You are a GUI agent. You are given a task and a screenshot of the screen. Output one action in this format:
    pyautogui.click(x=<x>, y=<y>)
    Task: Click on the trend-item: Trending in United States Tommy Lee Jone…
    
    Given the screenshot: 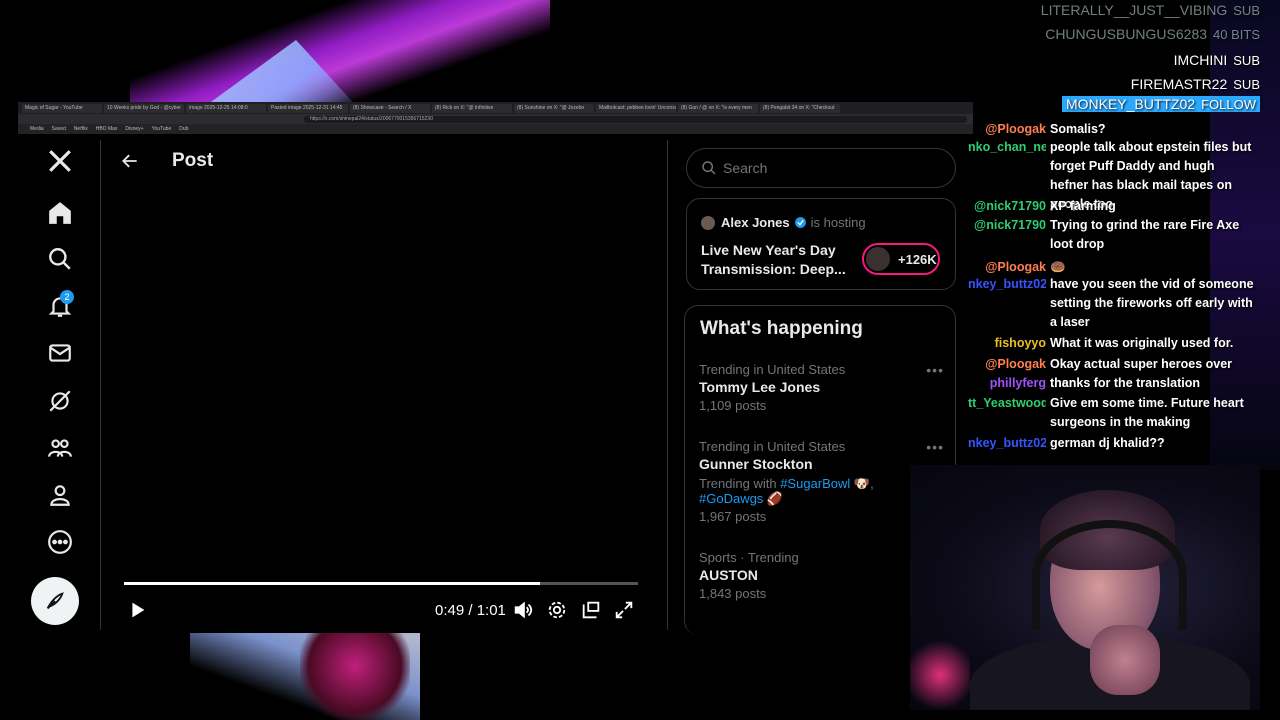 What is the action you would take?
    pyautogui.click(x=821, y=387)
    